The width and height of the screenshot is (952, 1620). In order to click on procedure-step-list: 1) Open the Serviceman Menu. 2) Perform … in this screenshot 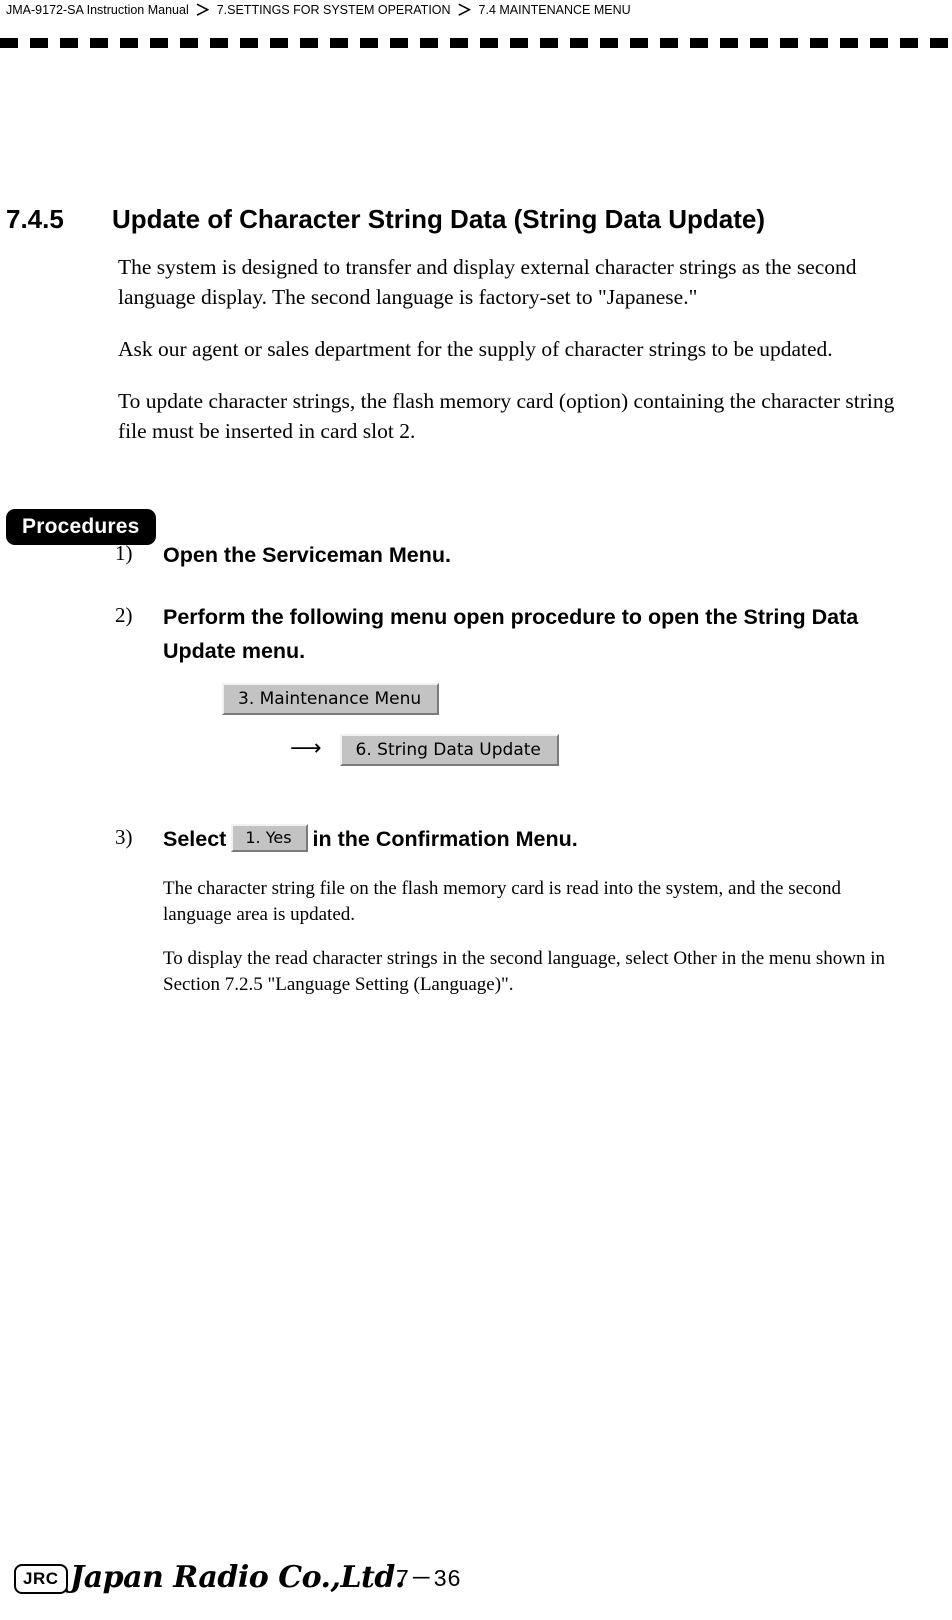, I will do `click(476, 610)`.